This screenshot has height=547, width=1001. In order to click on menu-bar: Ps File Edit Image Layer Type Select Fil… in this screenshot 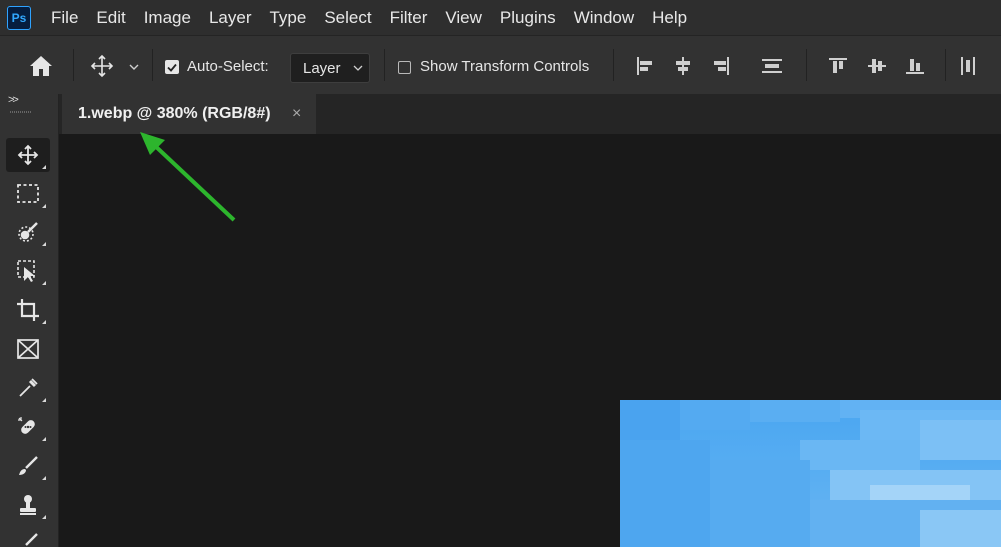, I will do `click(500, 17)`.